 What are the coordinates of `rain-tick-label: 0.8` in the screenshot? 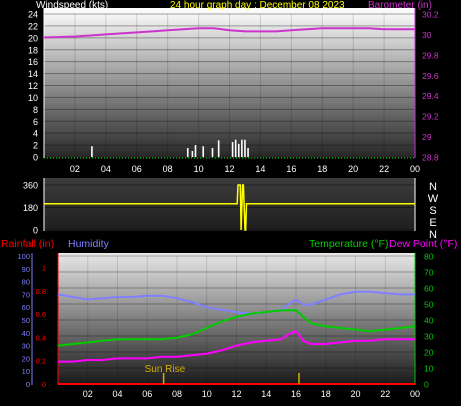 It's located at (41, 291).